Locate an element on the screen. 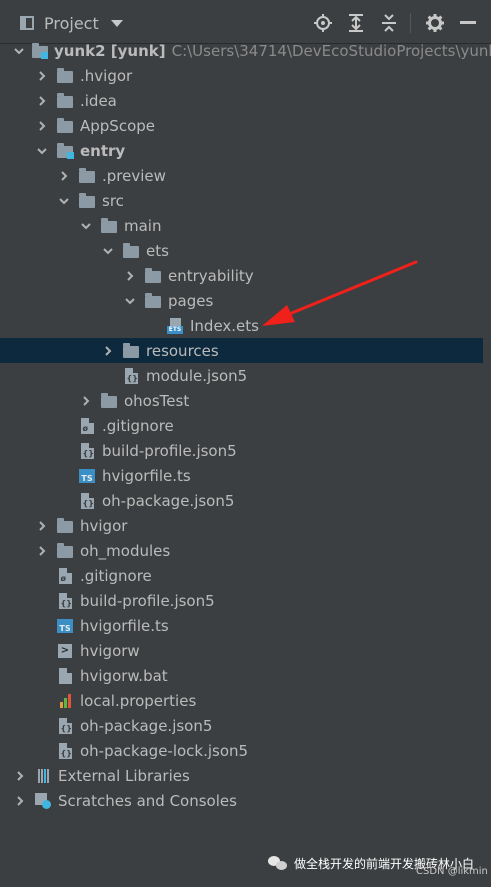 This screenshot has height=887, width=491. watermark-credit: CSDN @likmin is located at coordinates (452, 871).